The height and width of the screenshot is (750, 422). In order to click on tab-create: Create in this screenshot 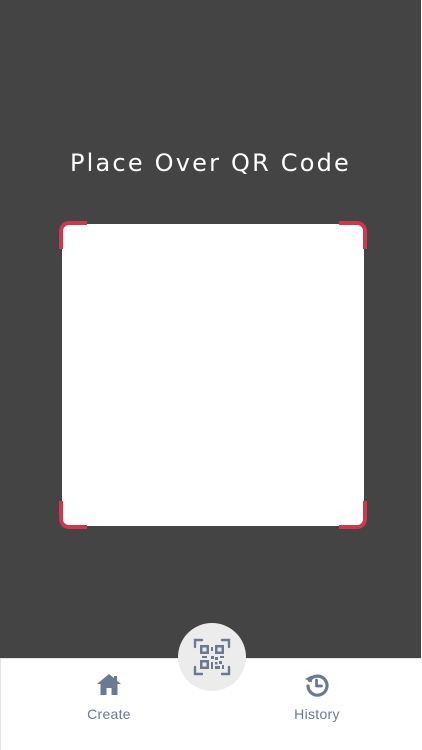, I will do `click(109, 704)`.